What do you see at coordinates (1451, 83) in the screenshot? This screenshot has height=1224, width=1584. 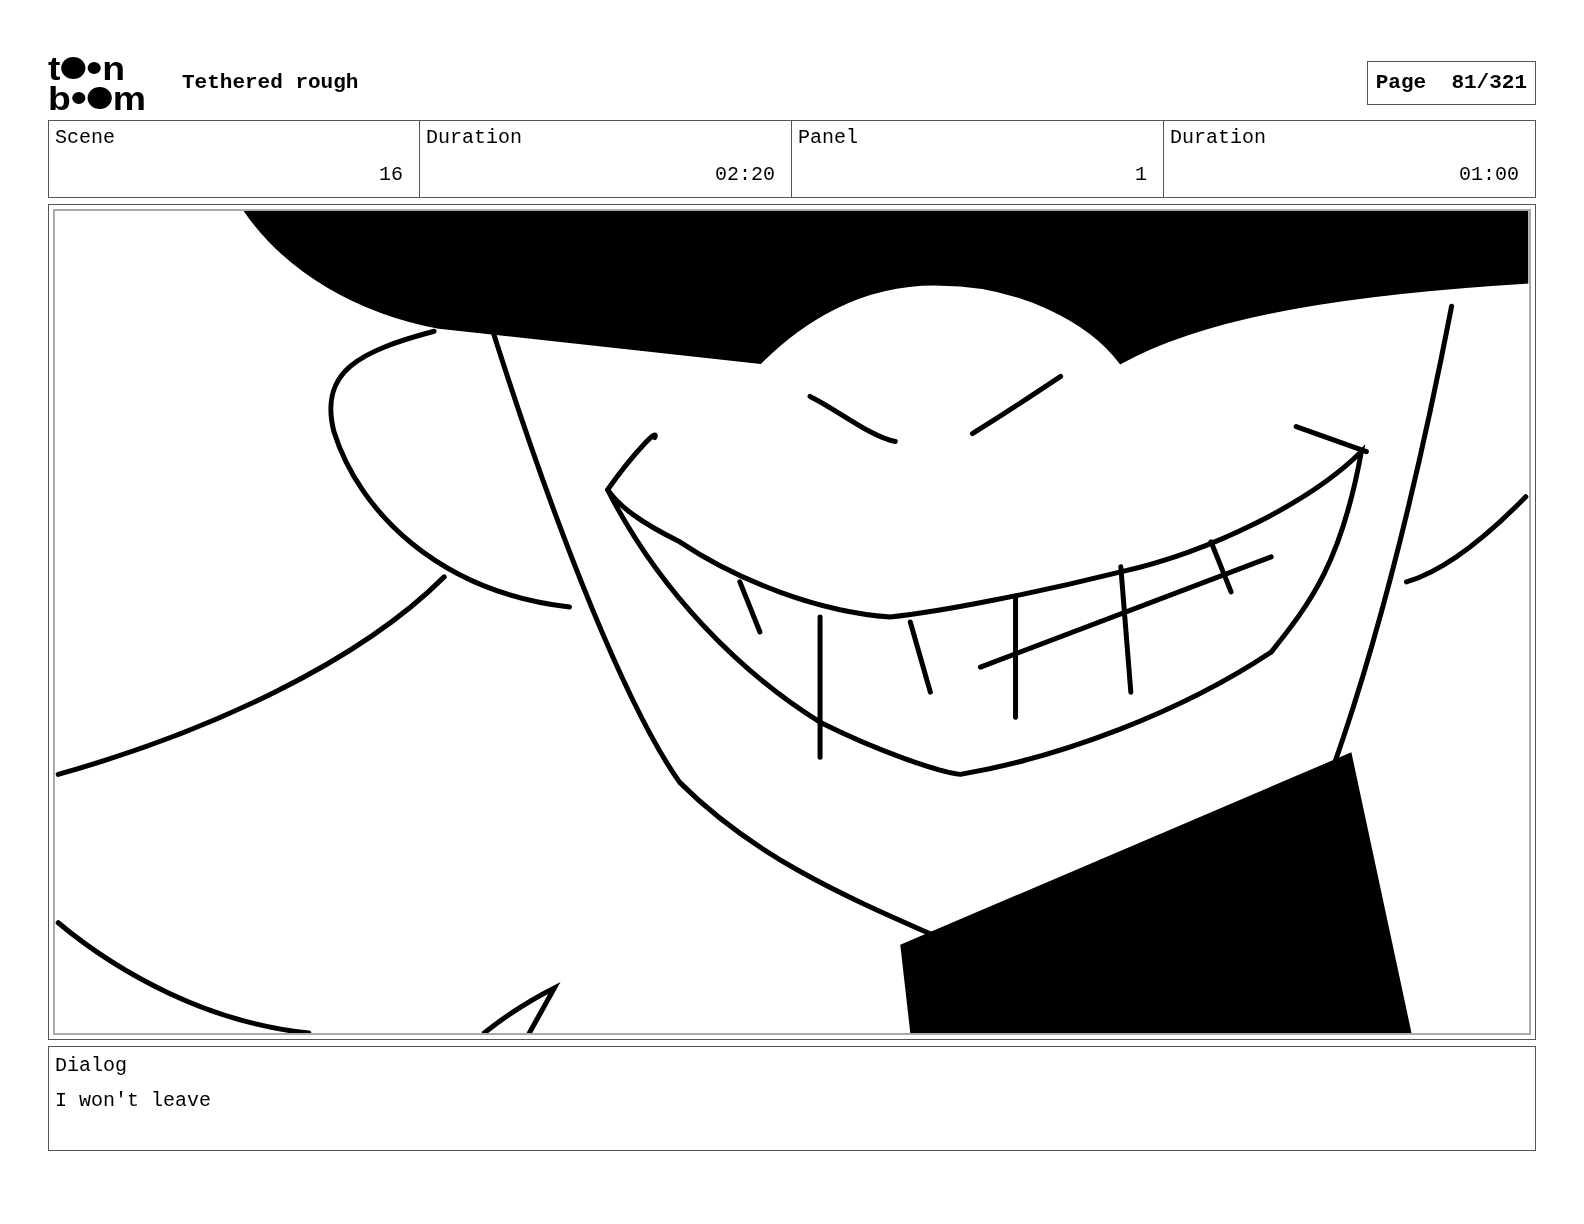 I see `page-counter: Page 81/321` at bounding box center [1451, 83].